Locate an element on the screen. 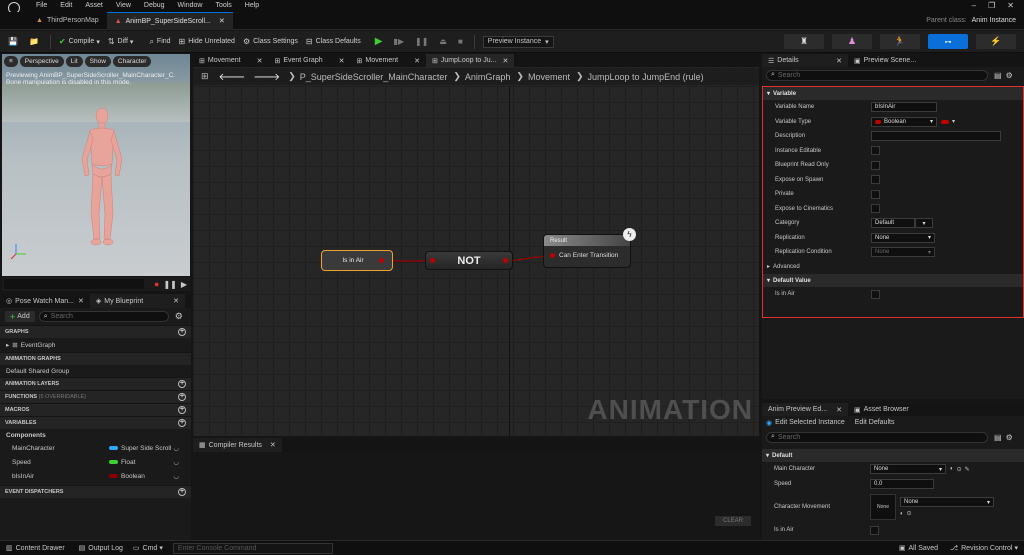 The width and height of the screenshot is (1024, 555). skeleton-mode-button: ♜ is located at coordinates (804, 41).